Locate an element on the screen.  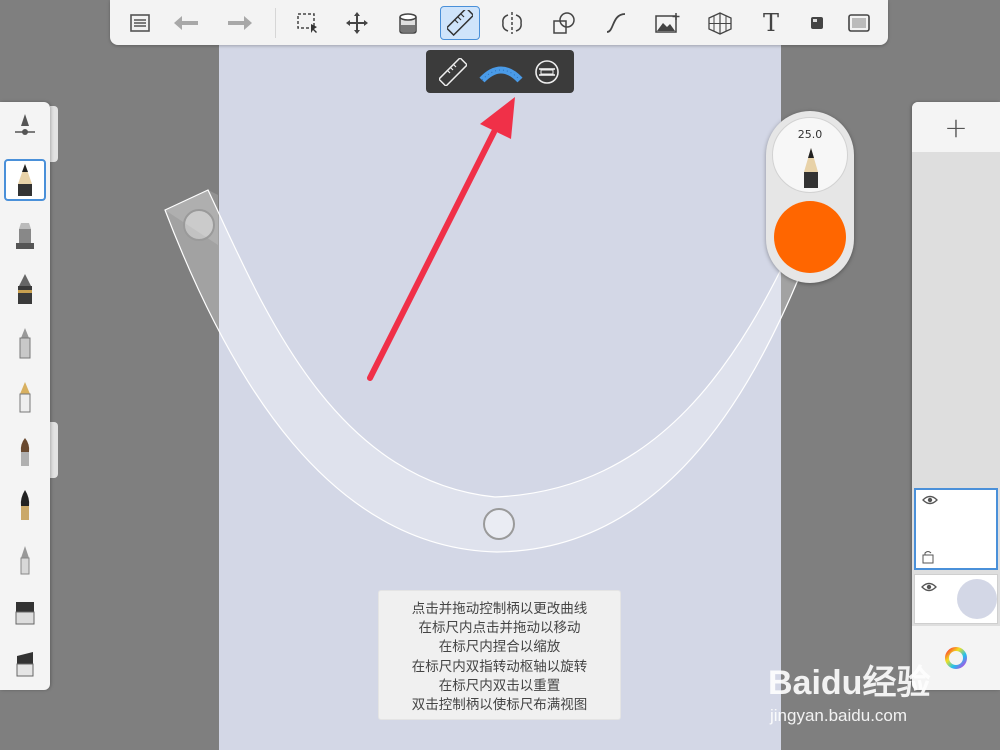
move-icon is located at coordinates (357, 23).